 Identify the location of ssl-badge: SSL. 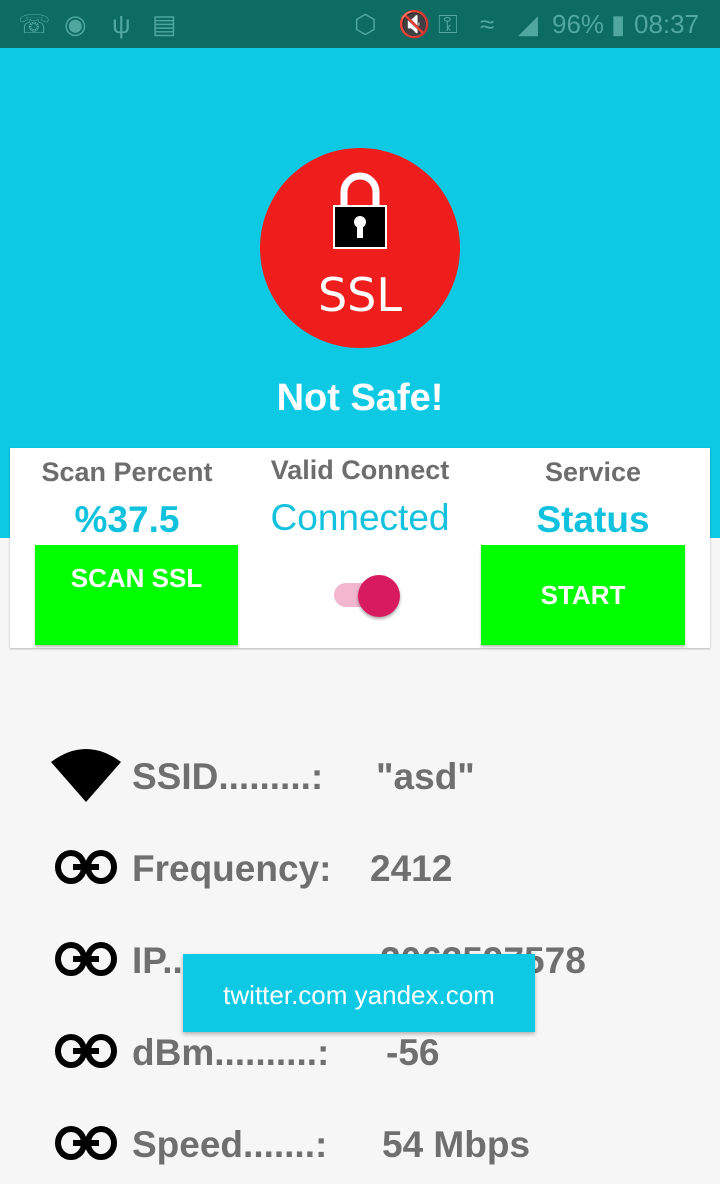
(360, 248).